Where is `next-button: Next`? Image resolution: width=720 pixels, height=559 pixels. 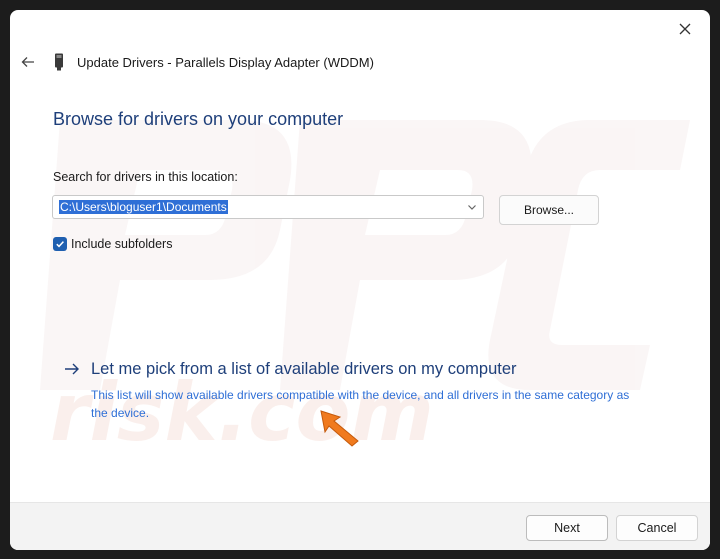
next-button: Next is located at coordinates (567, 528).